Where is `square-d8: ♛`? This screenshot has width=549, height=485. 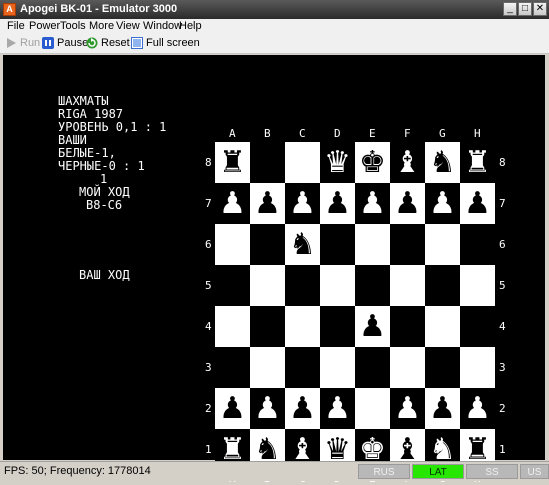
square-d8: ♛ is located at coordinates (337, 162).